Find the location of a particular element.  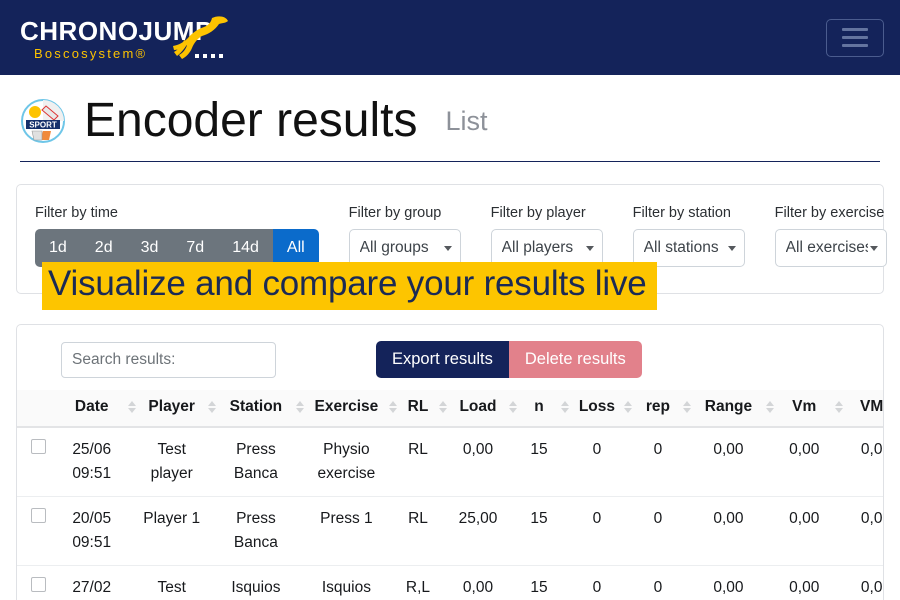

column-header-load: Load is located at coordinates (478, 409).